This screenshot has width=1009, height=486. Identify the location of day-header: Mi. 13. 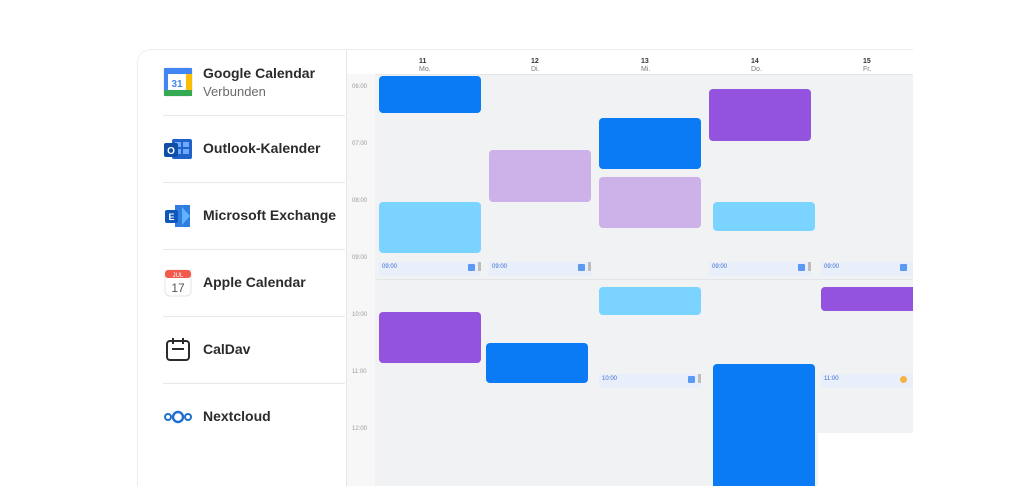
(645, 65).